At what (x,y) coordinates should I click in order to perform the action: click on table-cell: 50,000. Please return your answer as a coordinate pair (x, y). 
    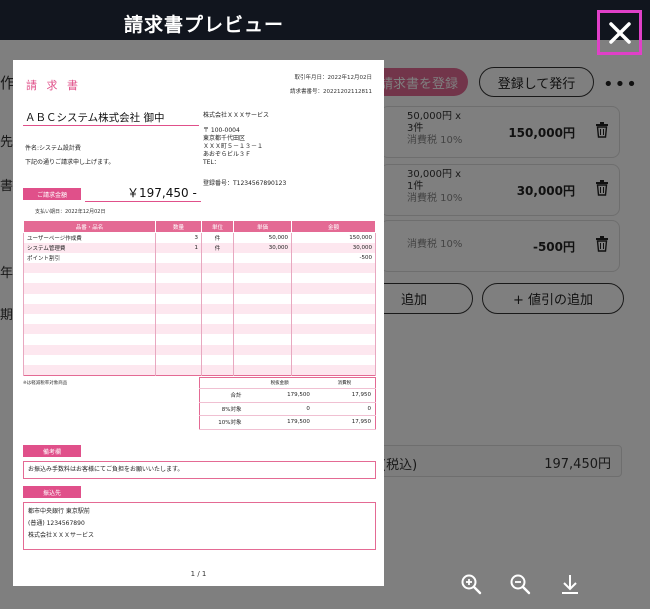
    Looking at the image, I should click on (262, 237).